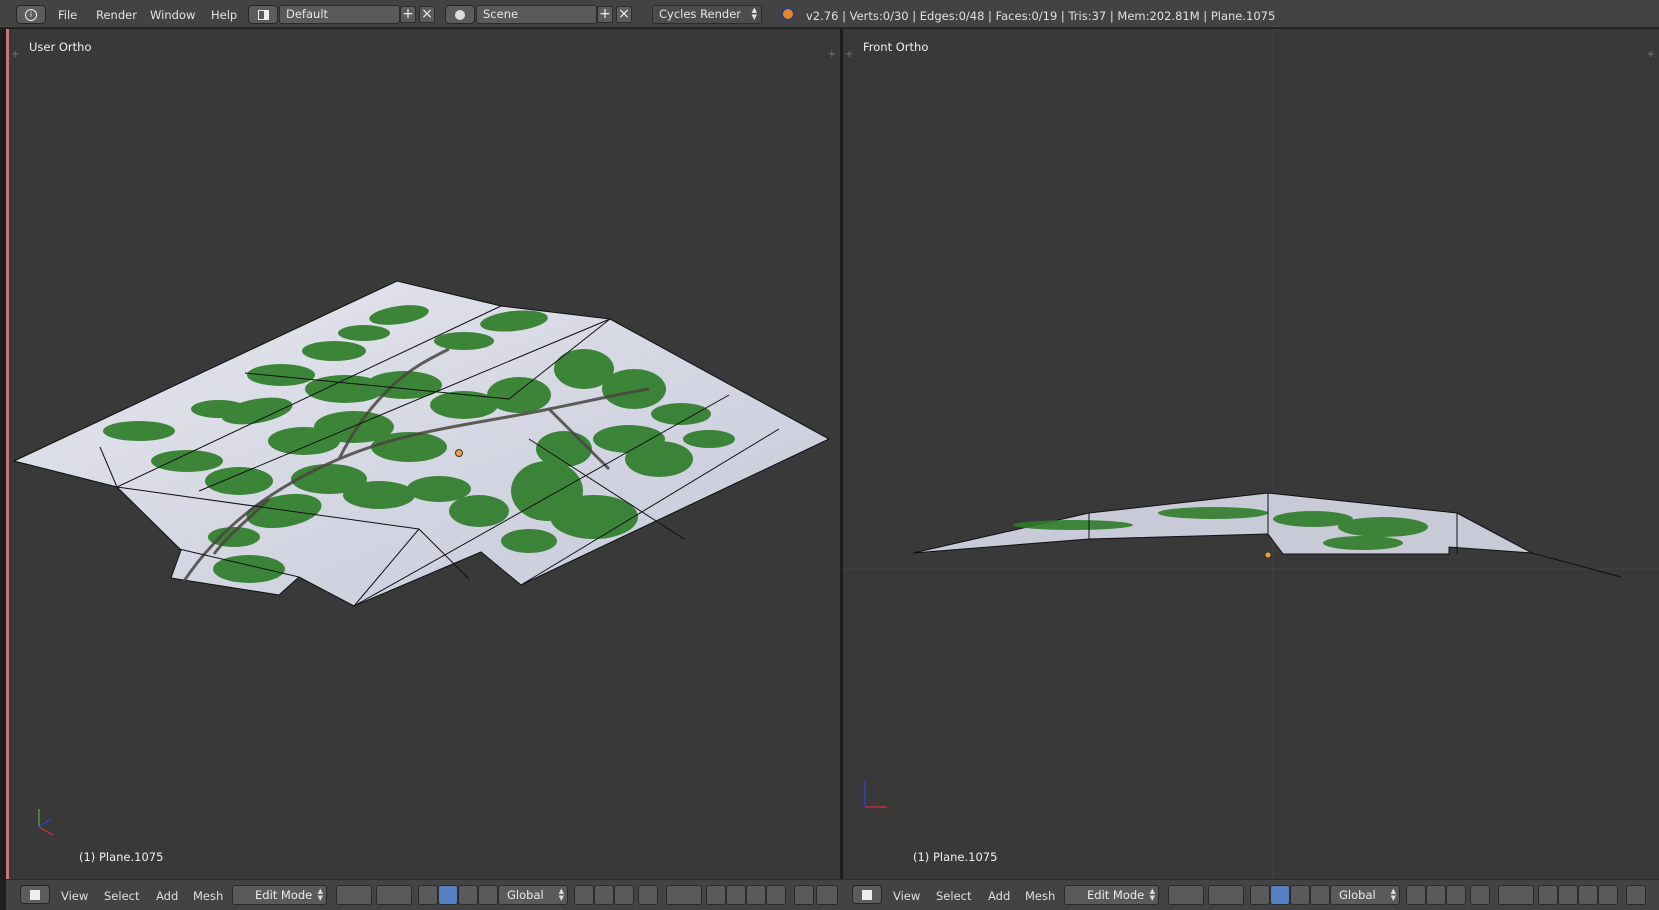  Describe the element at coordinates (116, 15) in the screenshot. I see `menu-render: Render` at that location.